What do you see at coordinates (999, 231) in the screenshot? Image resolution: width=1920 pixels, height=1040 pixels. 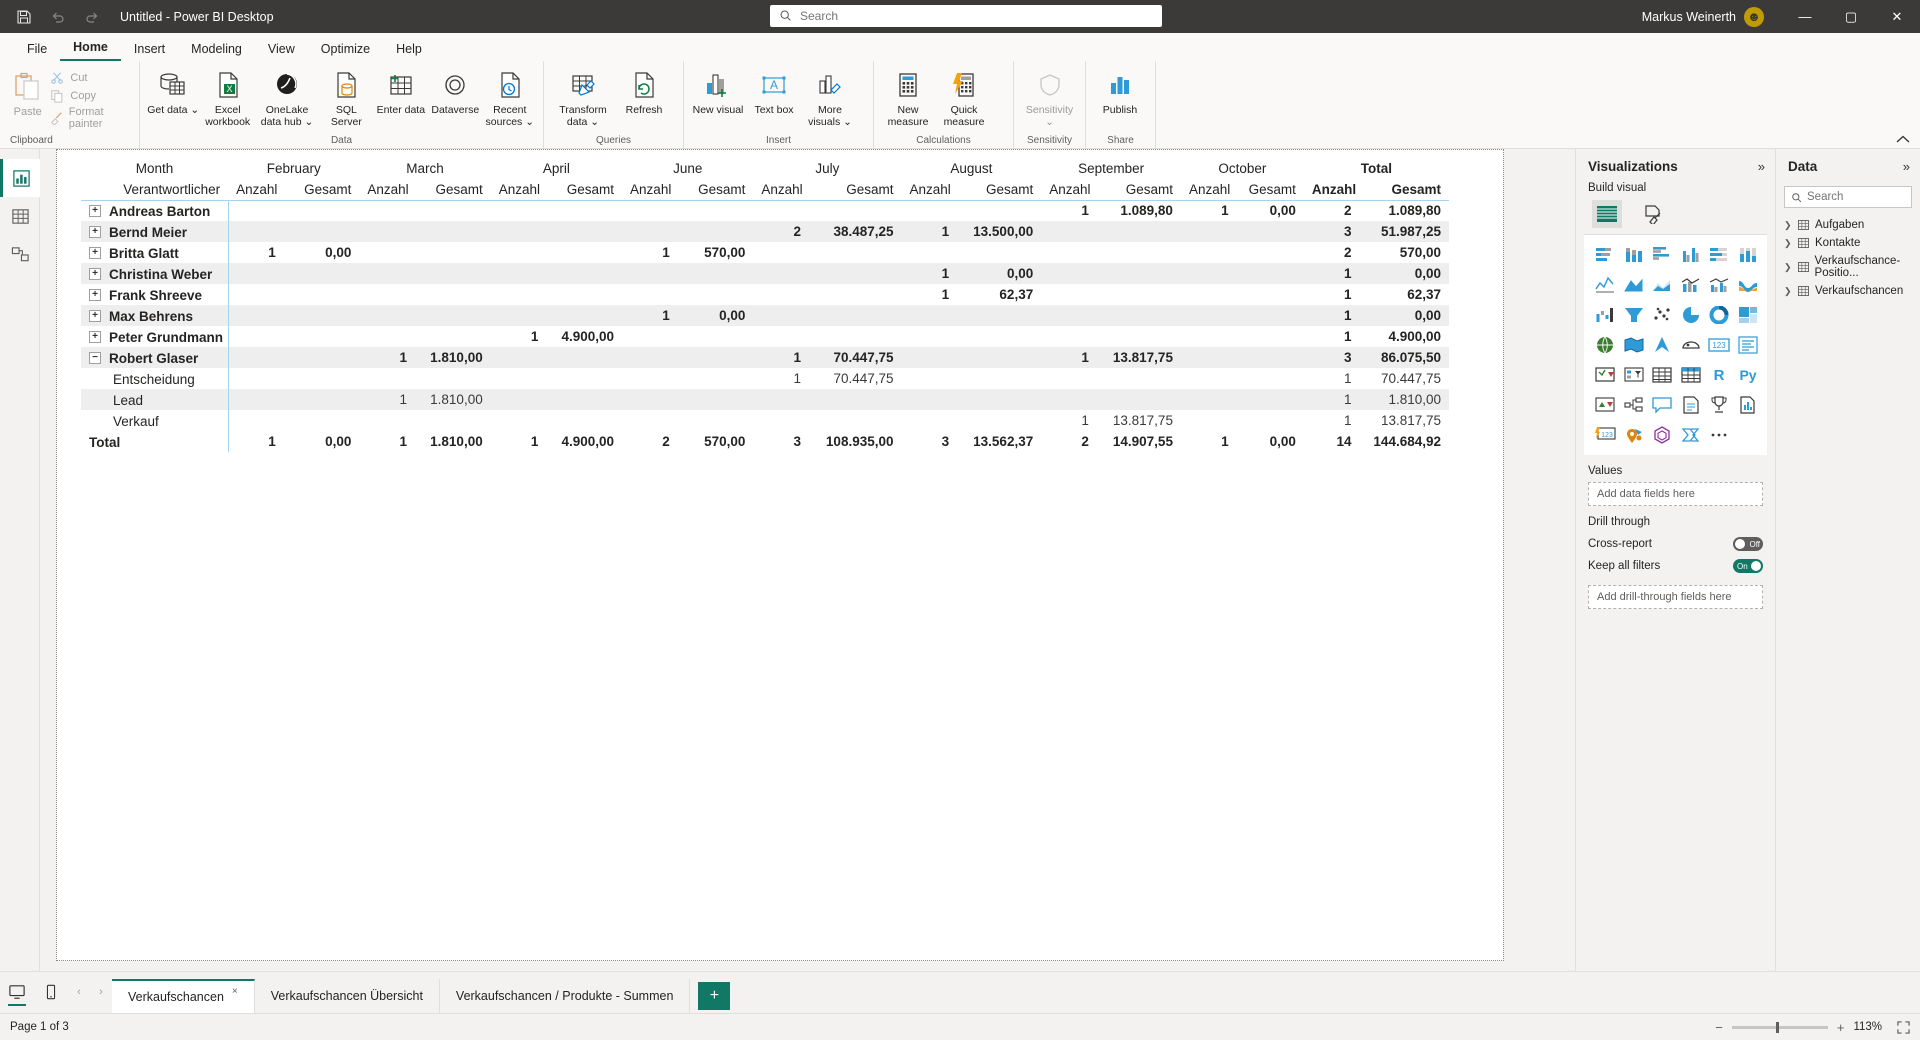 I see `value-cell: 13.500,00` at bounding box center [999, 231].